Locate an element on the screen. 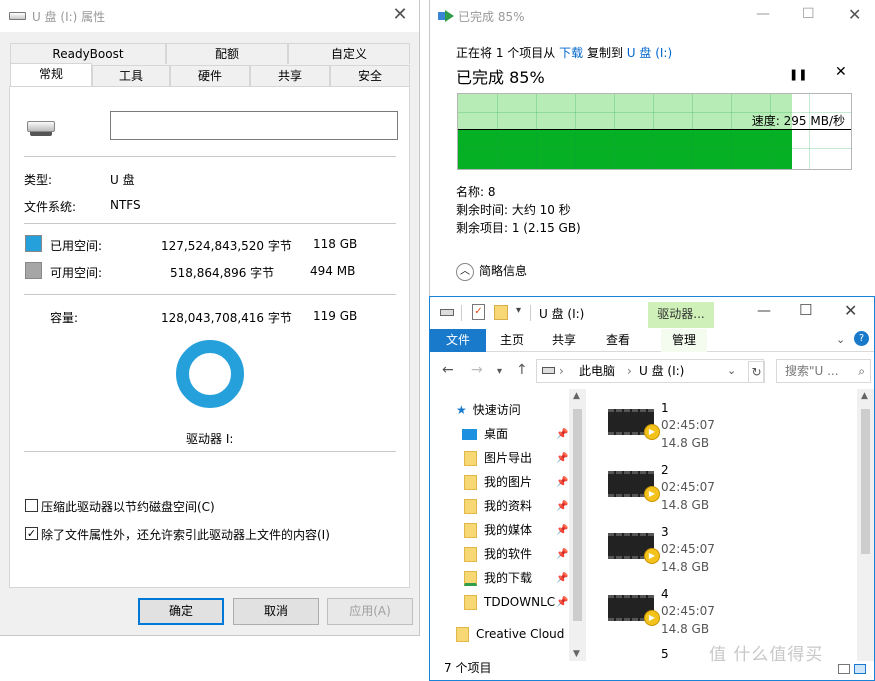  nav-item-desktop: 桌面 is located at coordinates (485, 434).